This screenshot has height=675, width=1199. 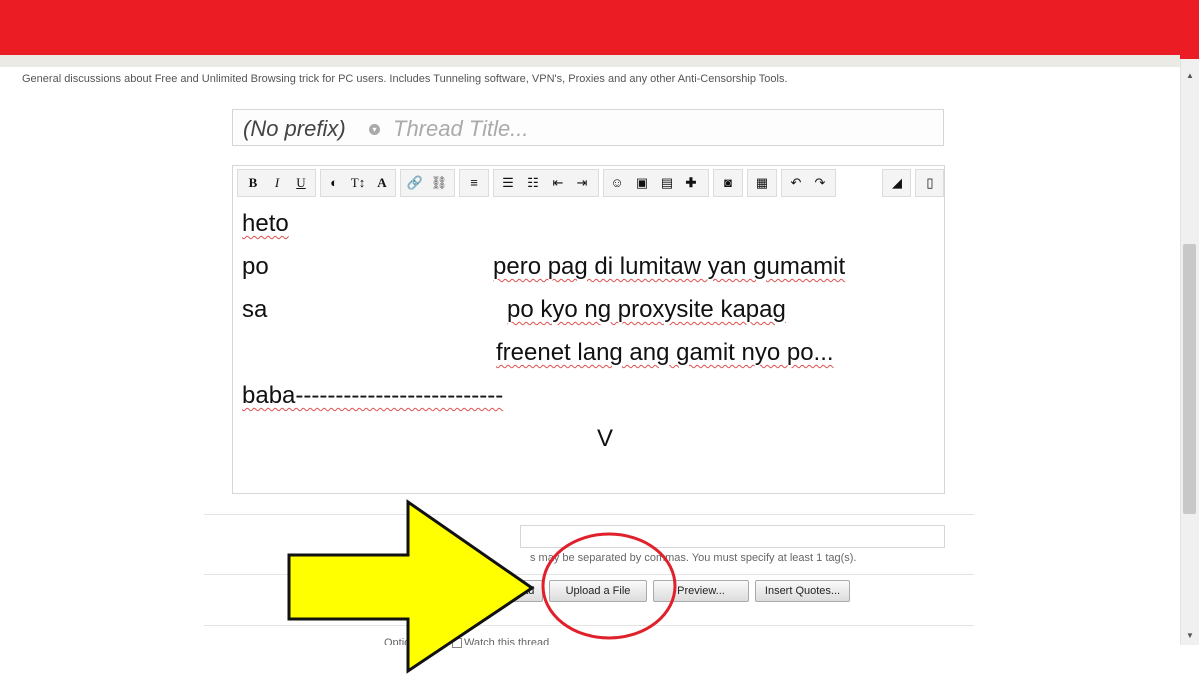 I want to click on editor-line: po kyo ng proxysite kapag, so click(x=646, y=309).